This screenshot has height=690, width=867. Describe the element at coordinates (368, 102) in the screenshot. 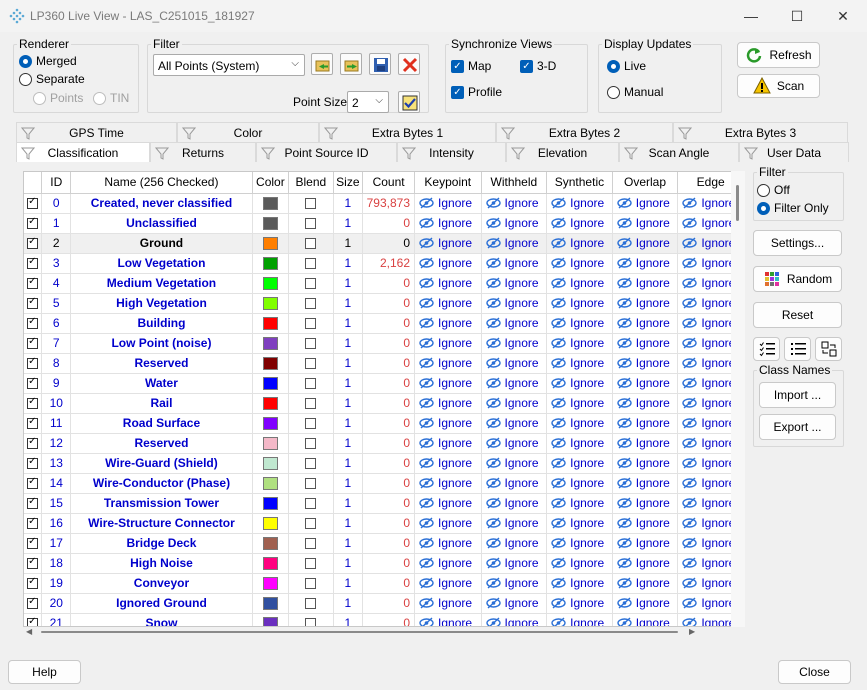

I see `point-size-select: 2 ⌵` at that location.